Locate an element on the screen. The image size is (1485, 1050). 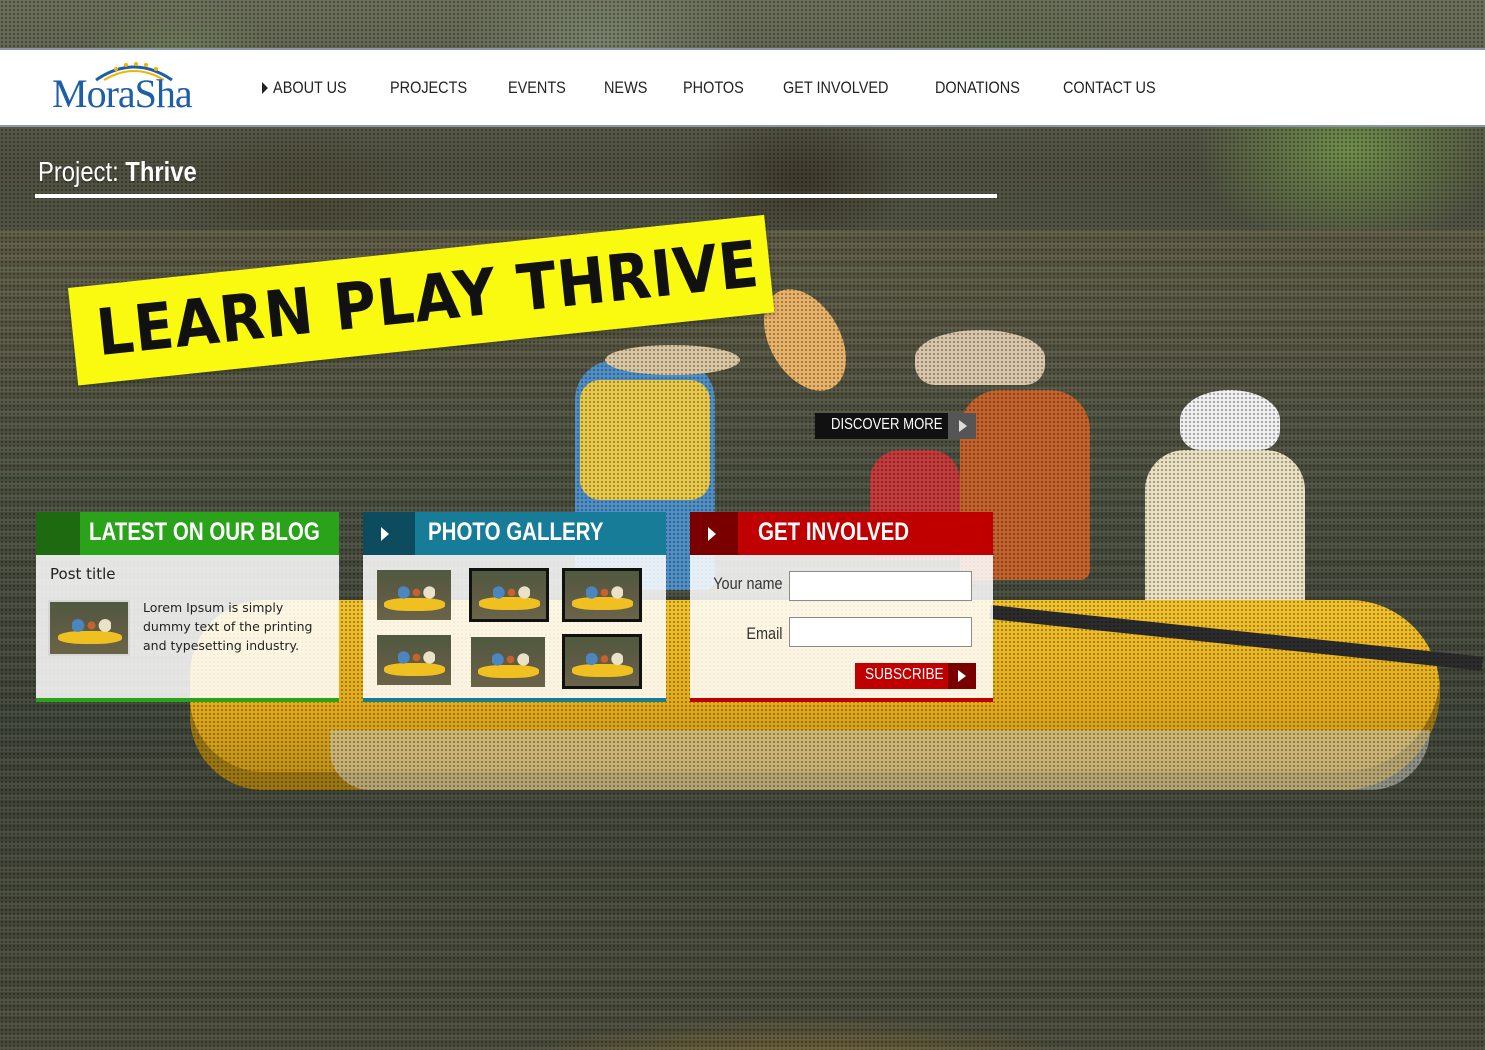
nav-label: CONTACT US is located at coordinates (1109, 87).